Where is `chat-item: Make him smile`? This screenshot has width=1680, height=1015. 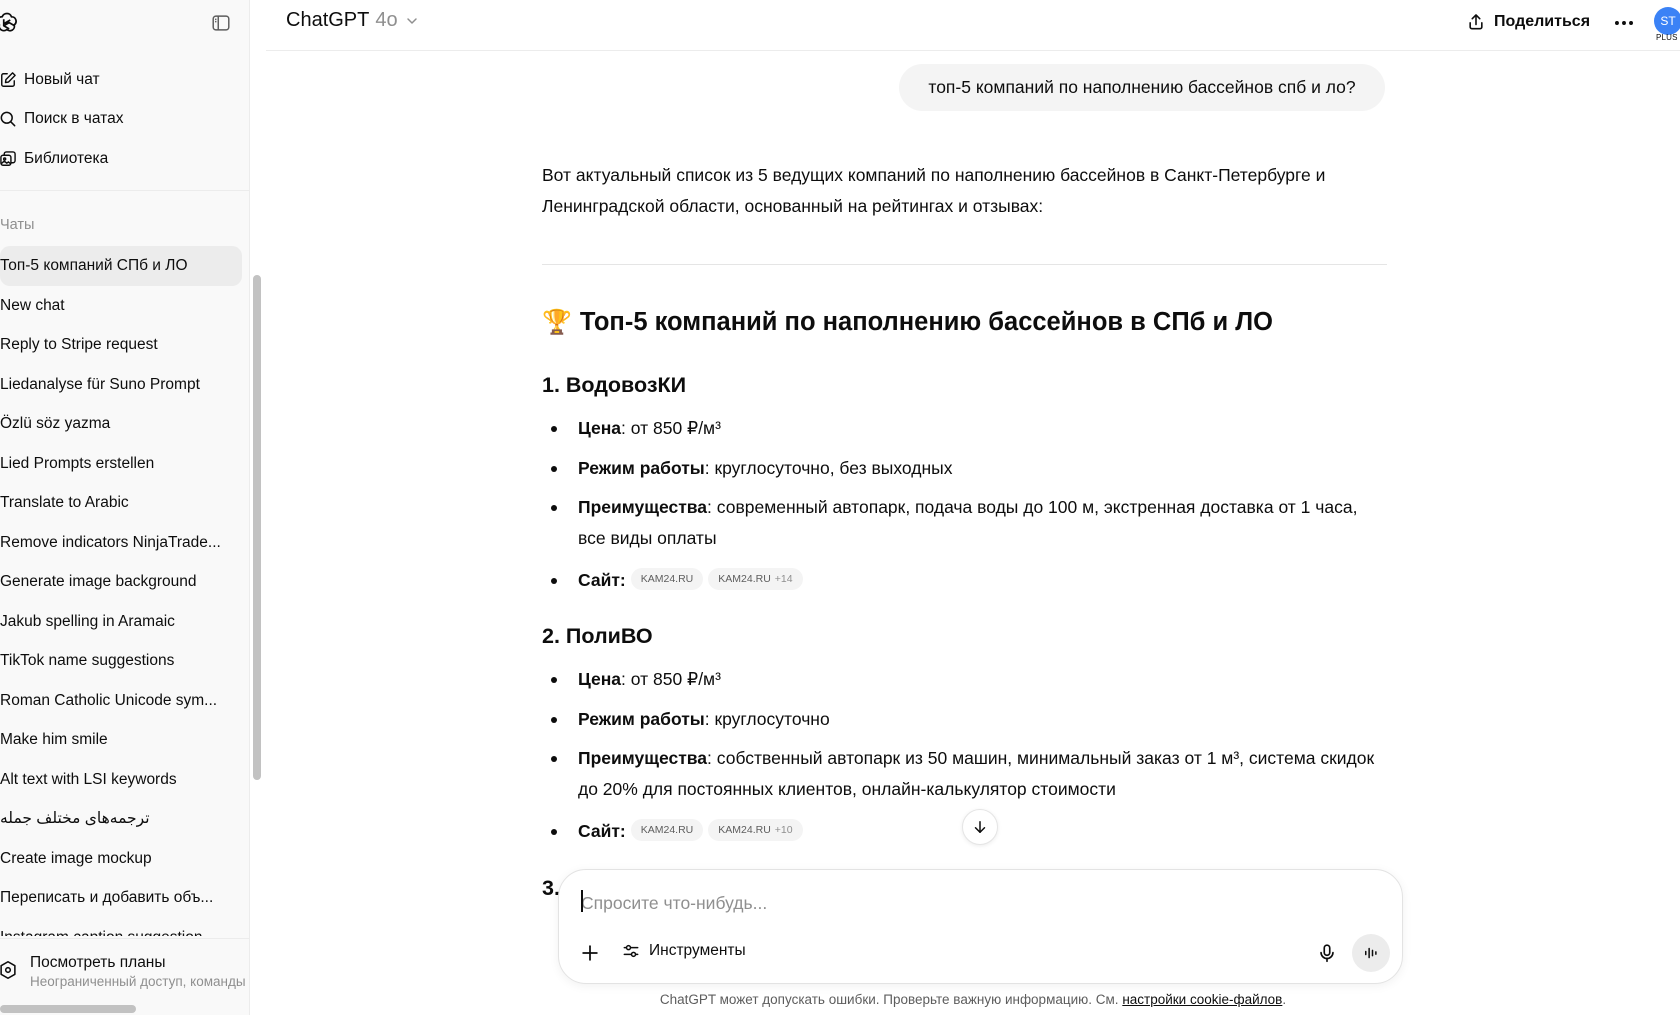
chat-item: Make him smile is located at coordinates (121, 740).